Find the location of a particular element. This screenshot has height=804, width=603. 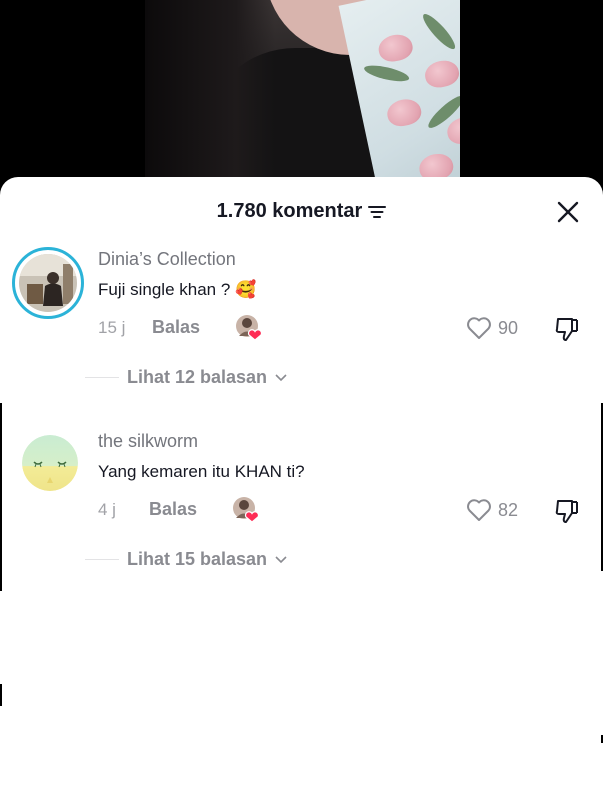

view-replies-button: Lihat 15 balasan is located at coordinates (186, 559).